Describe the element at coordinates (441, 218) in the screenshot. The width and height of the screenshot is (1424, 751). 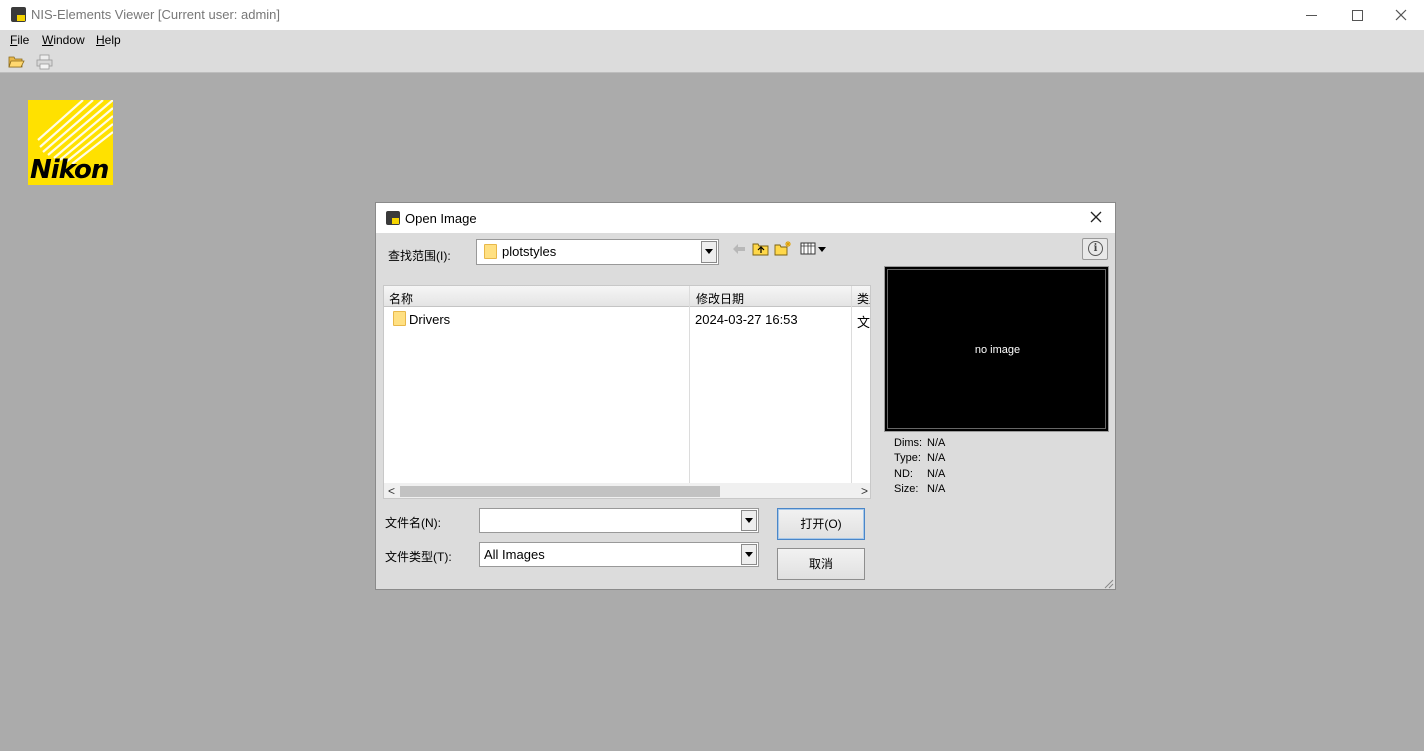
I see `dialog-title: Open Image` at that location.